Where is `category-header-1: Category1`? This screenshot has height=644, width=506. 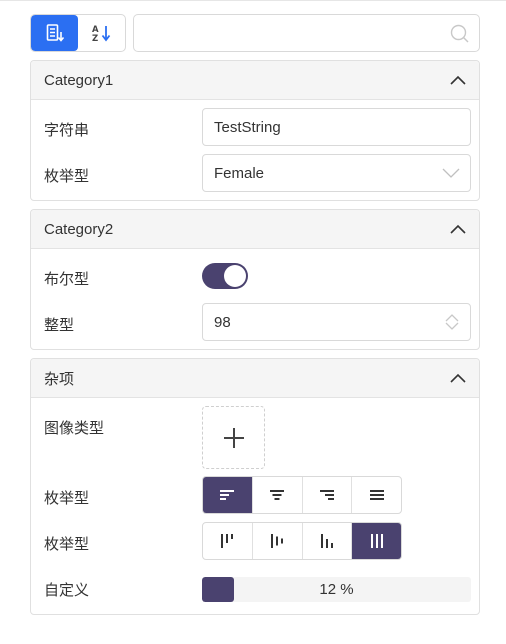 category-header-1: Category1 is located at coordinates (255, 80).